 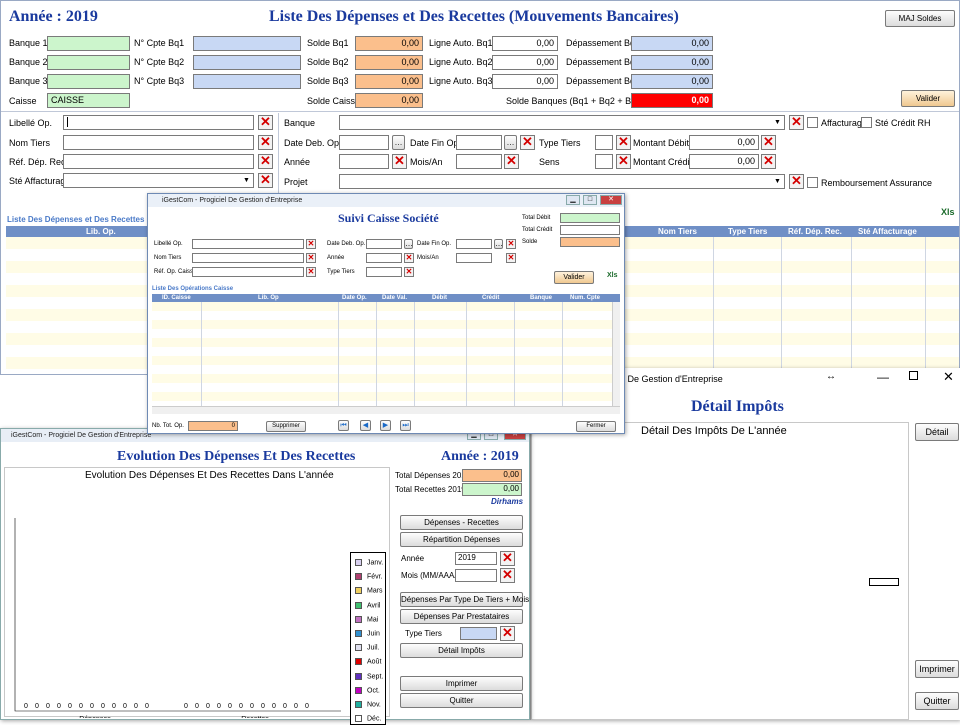 What do you see at coordinates (604, 142) in the screenshot?
I see `type-tiers-input` at bounding box center [604, 142].